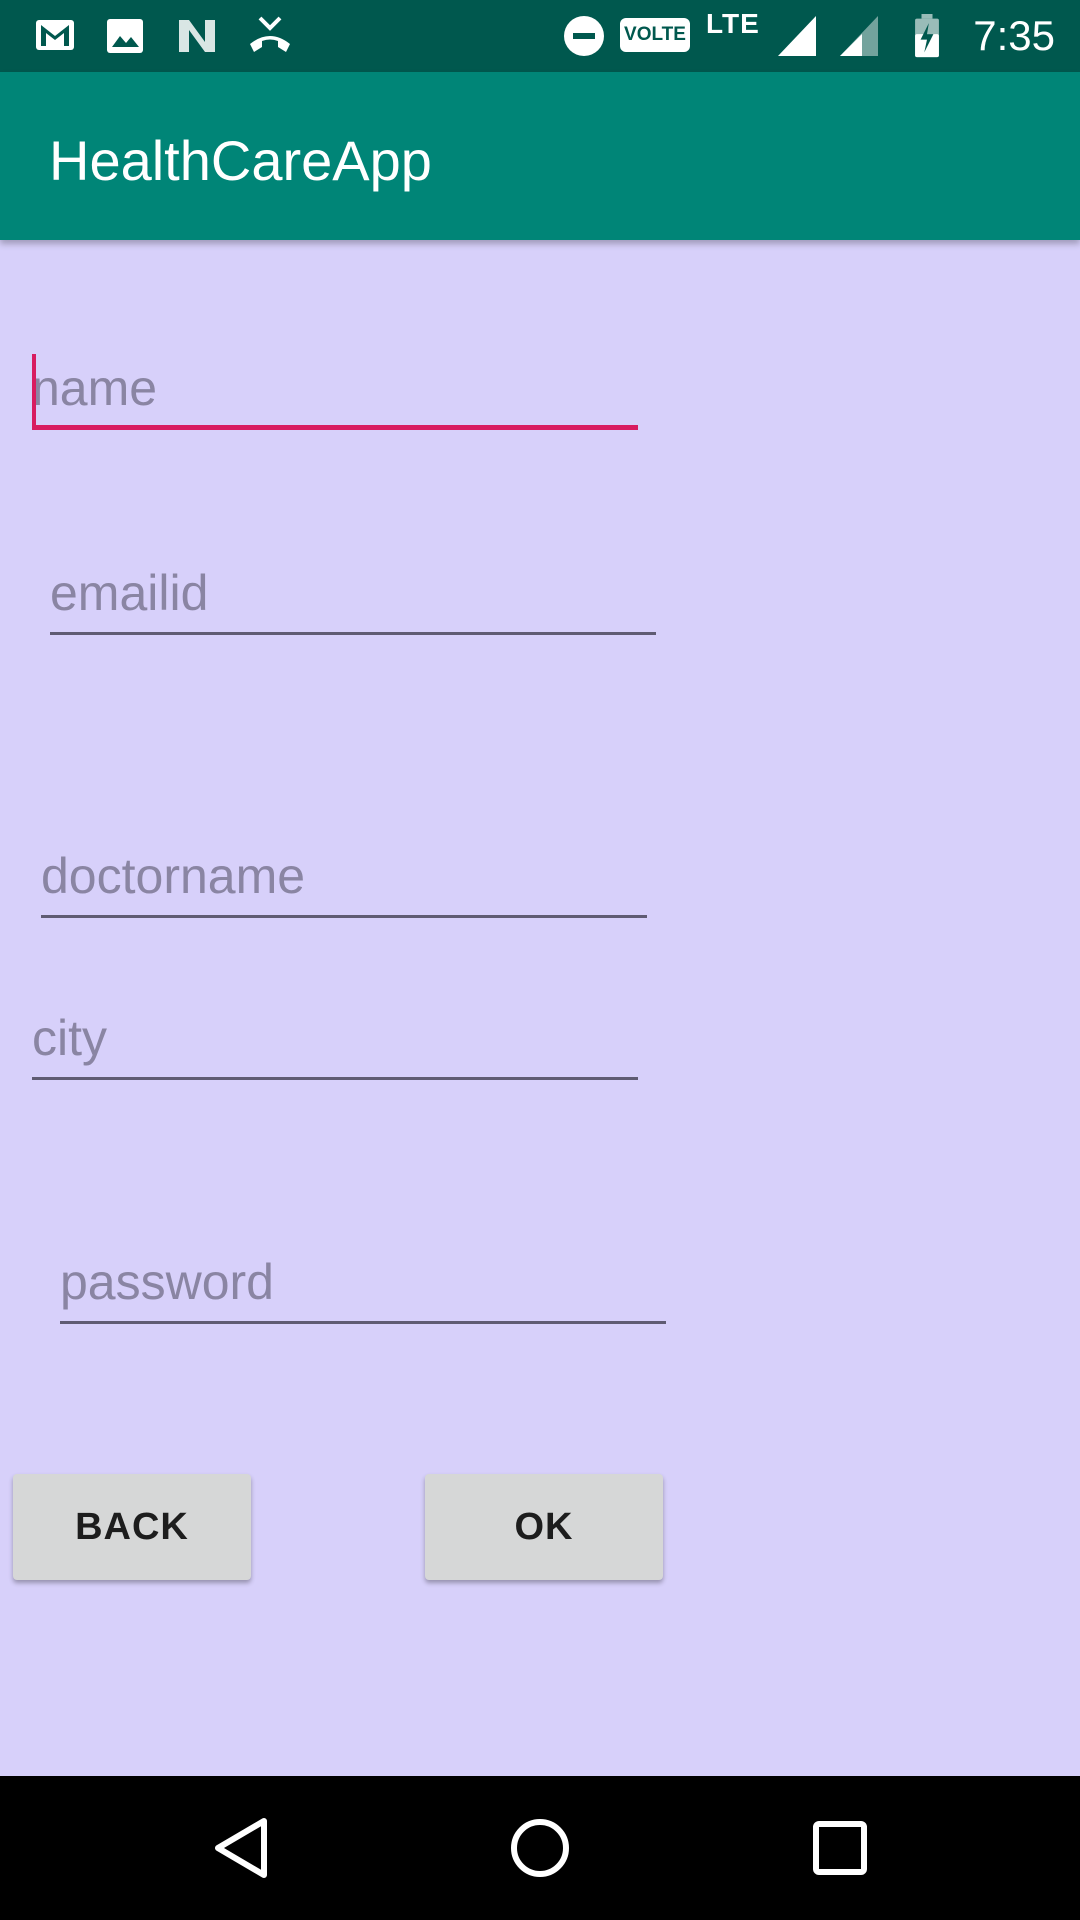 The image size is (1080, 1920). I want to click on password-field, so click(363, 1284).